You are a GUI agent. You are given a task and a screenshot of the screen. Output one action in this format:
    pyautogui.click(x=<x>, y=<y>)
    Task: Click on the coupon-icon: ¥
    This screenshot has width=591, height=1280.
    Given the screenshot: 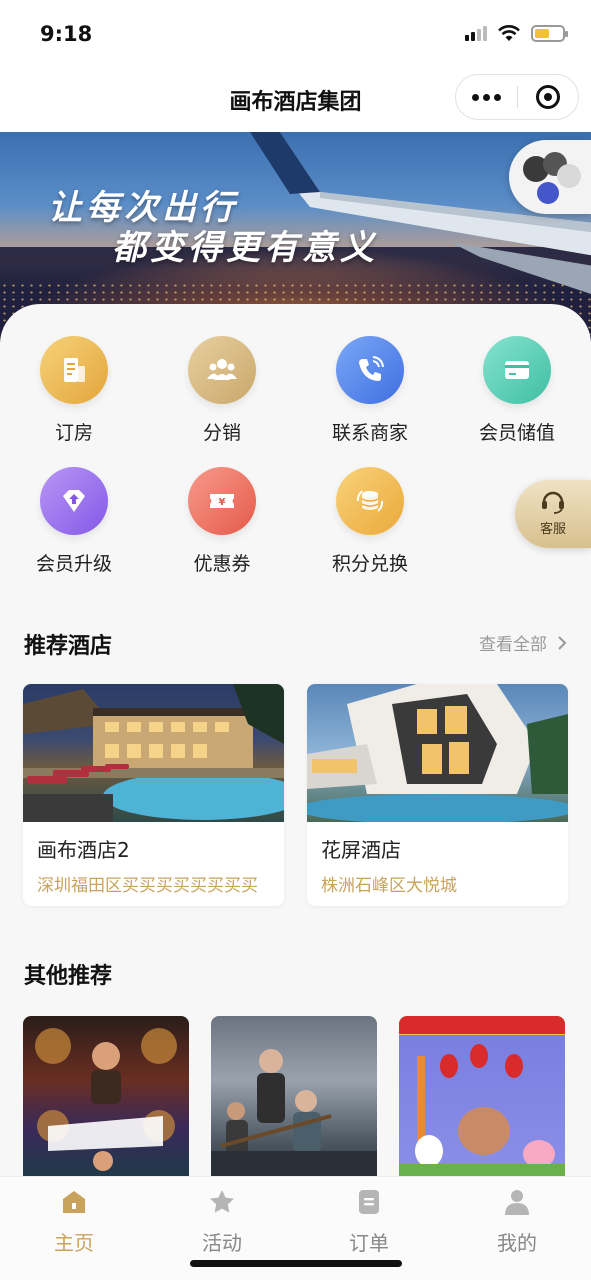 What is the action you would take?
    pyautogui.click(x=222, y=501)
    